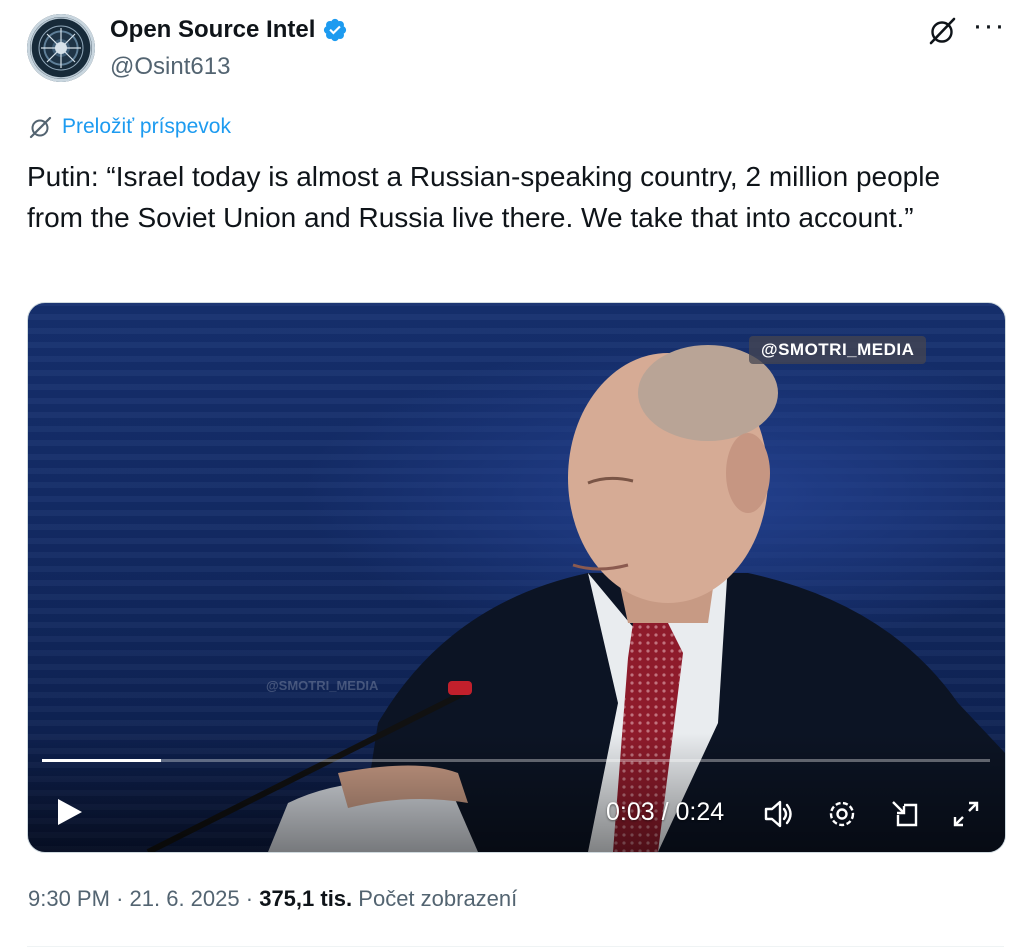 Image resolution: width=1024 pixels, height=948 pixels. Describe the element at coordinates (69, 898) in the screenshot. I see `tweet-time: 9:30 PM` at that location.